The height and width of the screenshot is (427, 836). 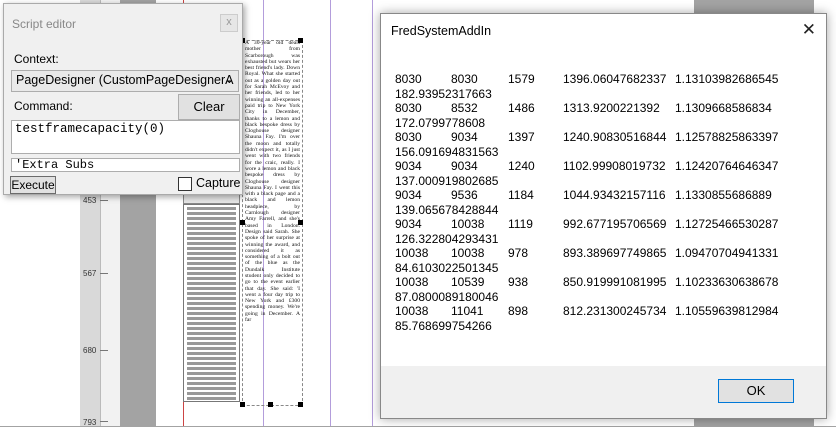 I want to click on script-text-area: 'Extra Subs, so click(x=125, y=165).